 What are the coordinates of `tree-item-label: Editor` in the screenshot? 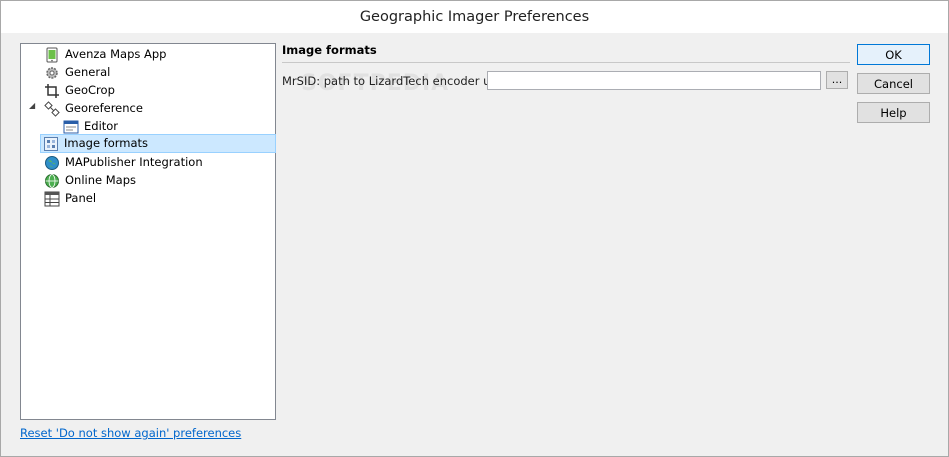 It's located at (101, 126).